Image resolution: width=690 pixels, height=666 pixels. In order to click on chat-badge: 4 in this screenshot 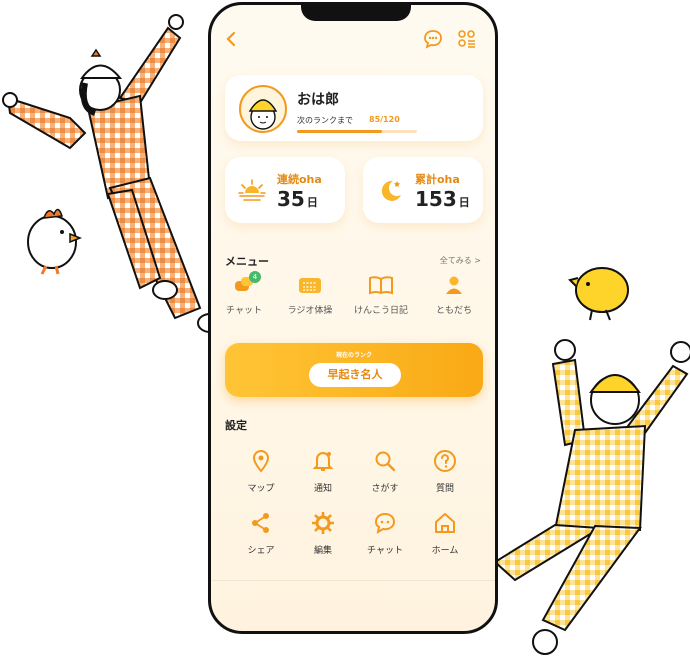, I will do `click(255, 277)`.